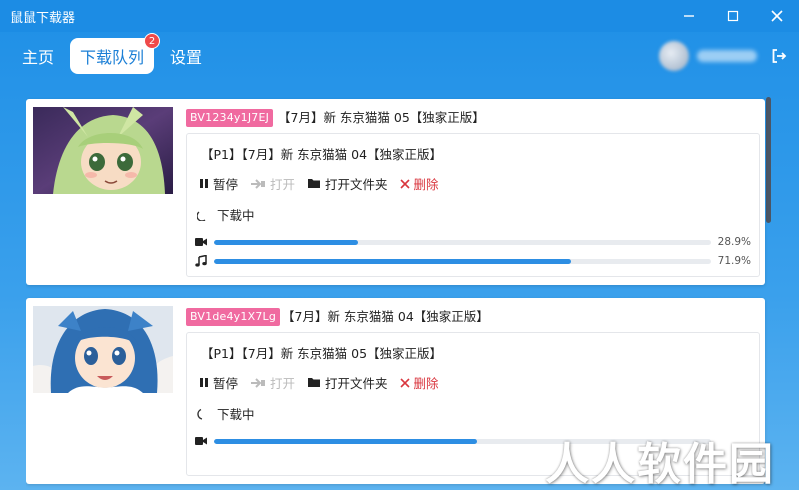  Describe the element at coordinates (734, 242) in the screenshot. I see `video-progress-percent: 28.9%` at that location.